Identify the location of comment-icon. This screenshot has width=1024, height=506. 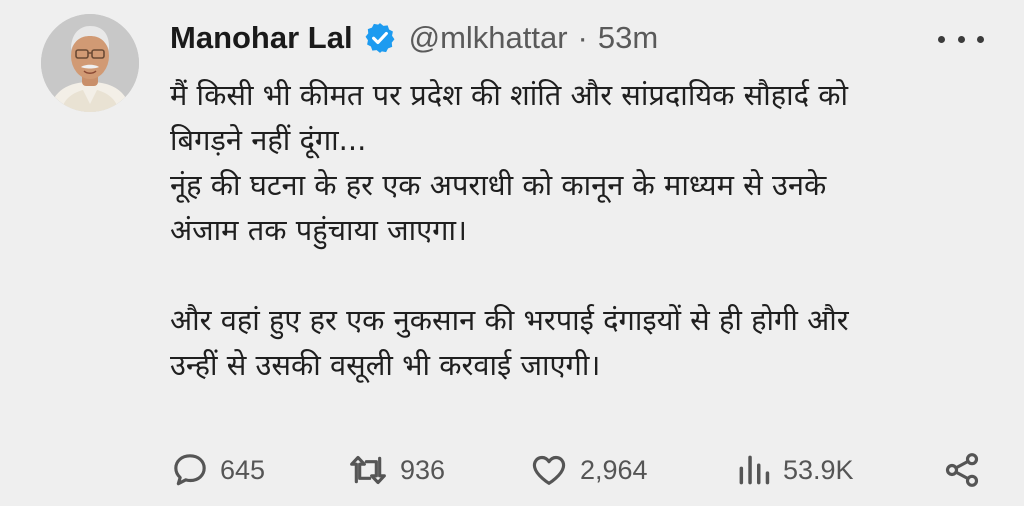
(190, 470).